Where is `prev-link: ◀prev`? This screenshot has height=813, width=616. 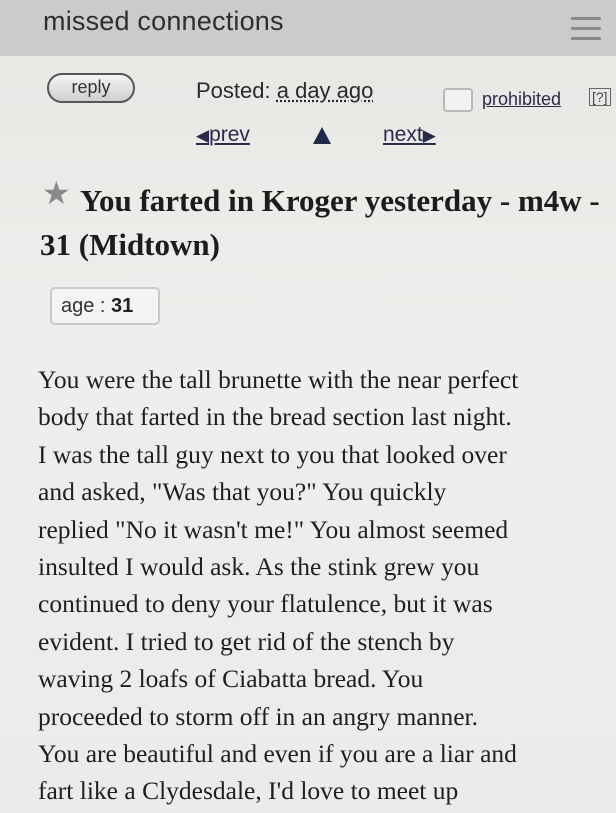
prev-link: ◀prev is located at coordinates (223, 135).